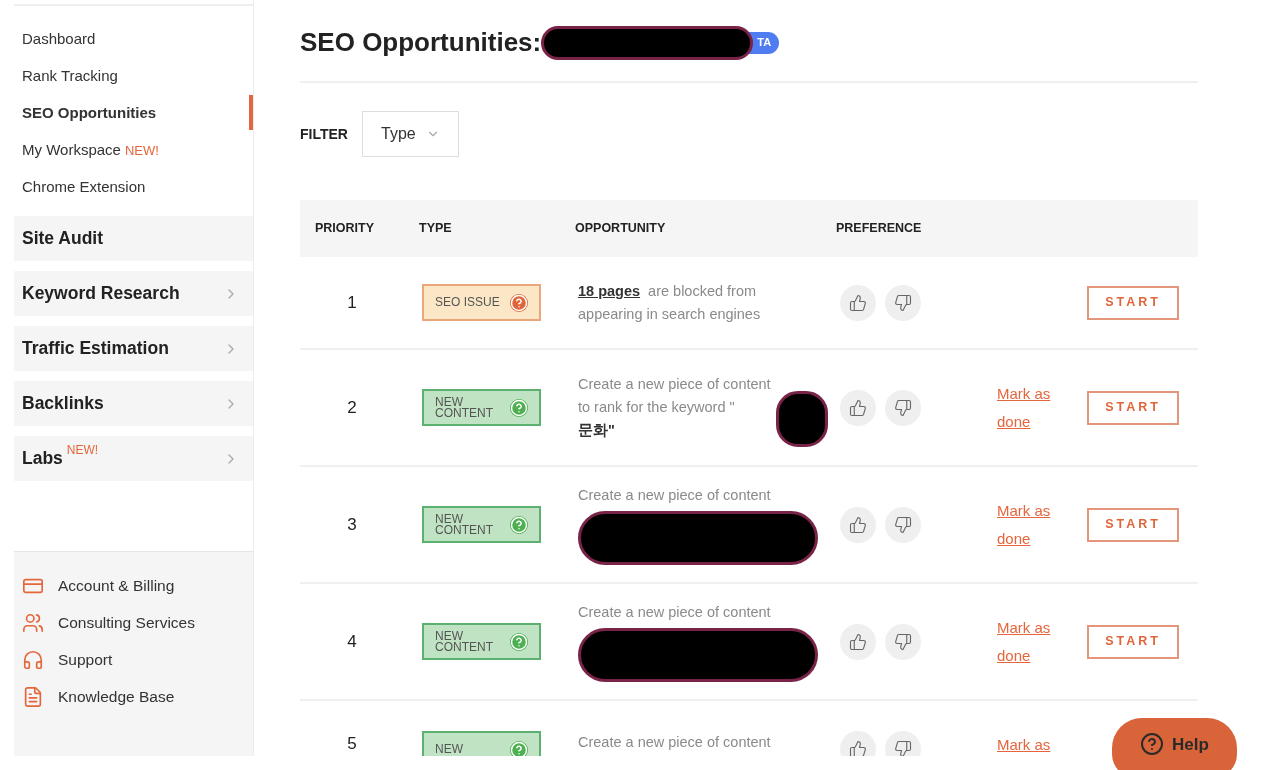 The height and width of the screenshot is (770, 1280). What do you see at coordinates (133, 403) in the screenshot?
I see `sidebar-section: Backlinks` at bounding box center [133, 403].